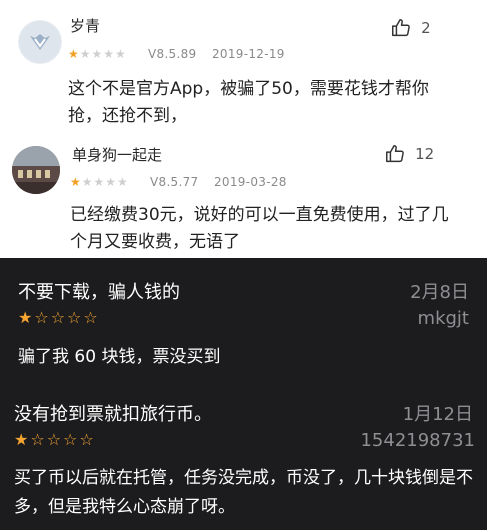 The width and height of the screenshot is (487, 530). Describe the element at coordinates (259, 228) in the screenshot. I see `review-text: 已经缴费30元，说好的可以一直免费使用，过了几个月又要收费，无语了` at that location.